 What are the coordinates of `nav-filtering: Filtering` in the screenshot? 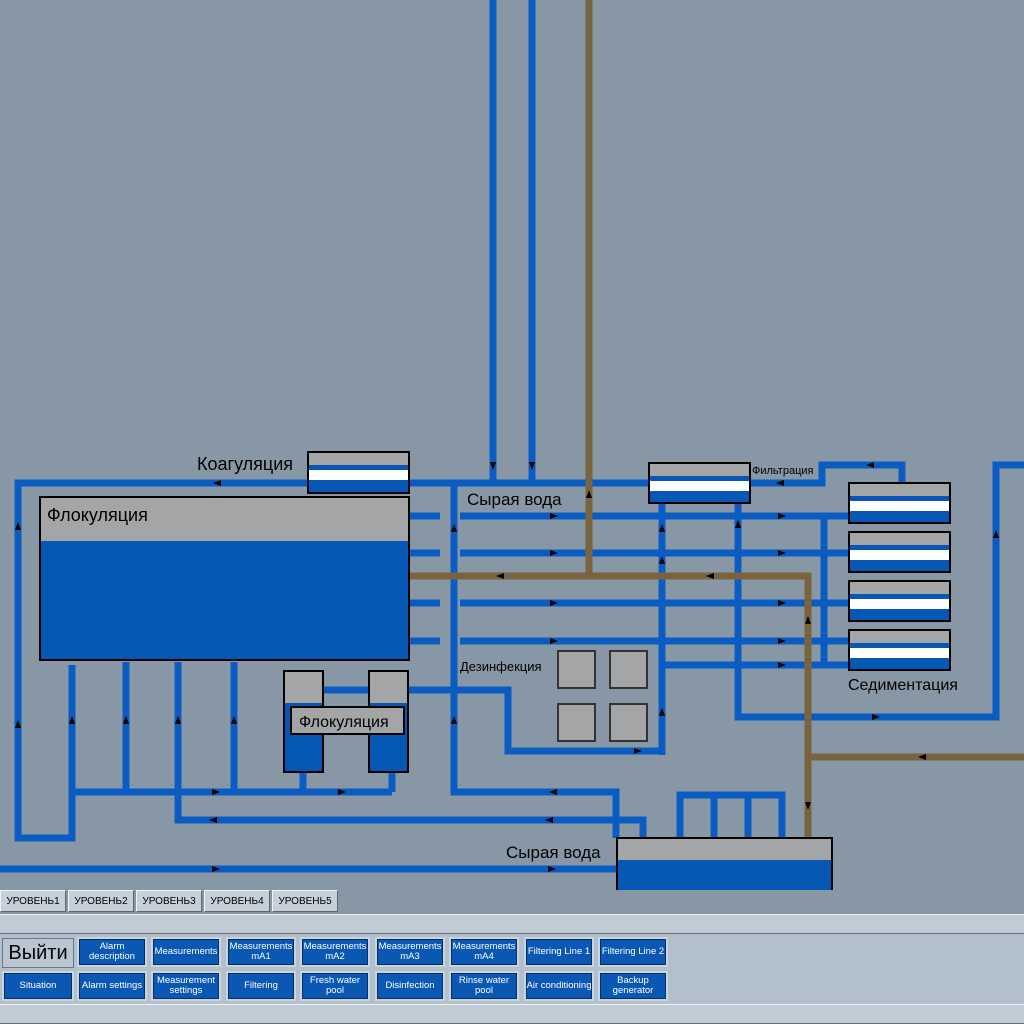 It's located at (261, 986).